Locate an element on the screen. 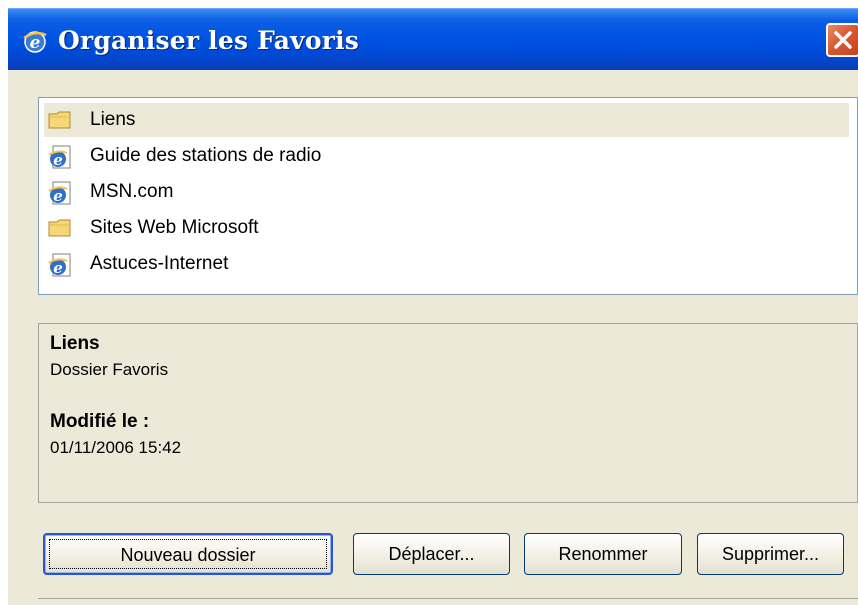 The height and width of the screenshot is (605, 858). list-item-label: Astuces-Internet is located at coordinates (159, 263).